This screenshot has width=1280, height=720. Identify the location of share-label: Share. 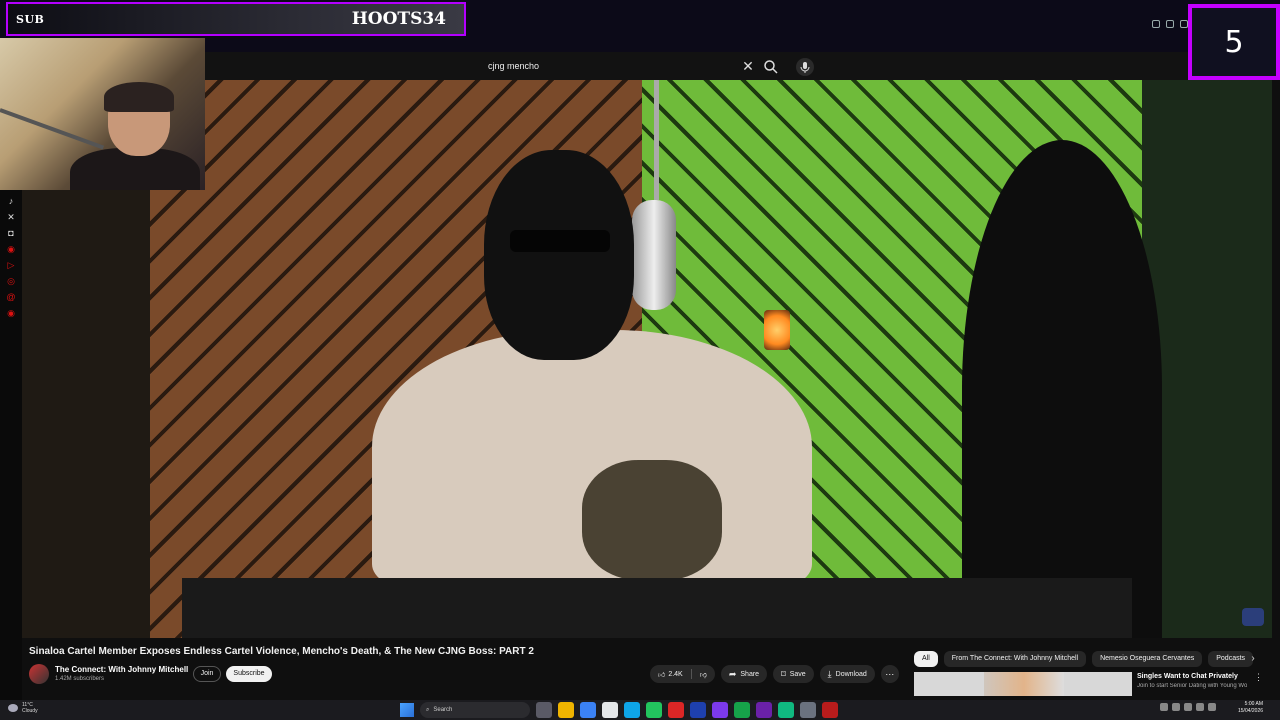
(750, 674).